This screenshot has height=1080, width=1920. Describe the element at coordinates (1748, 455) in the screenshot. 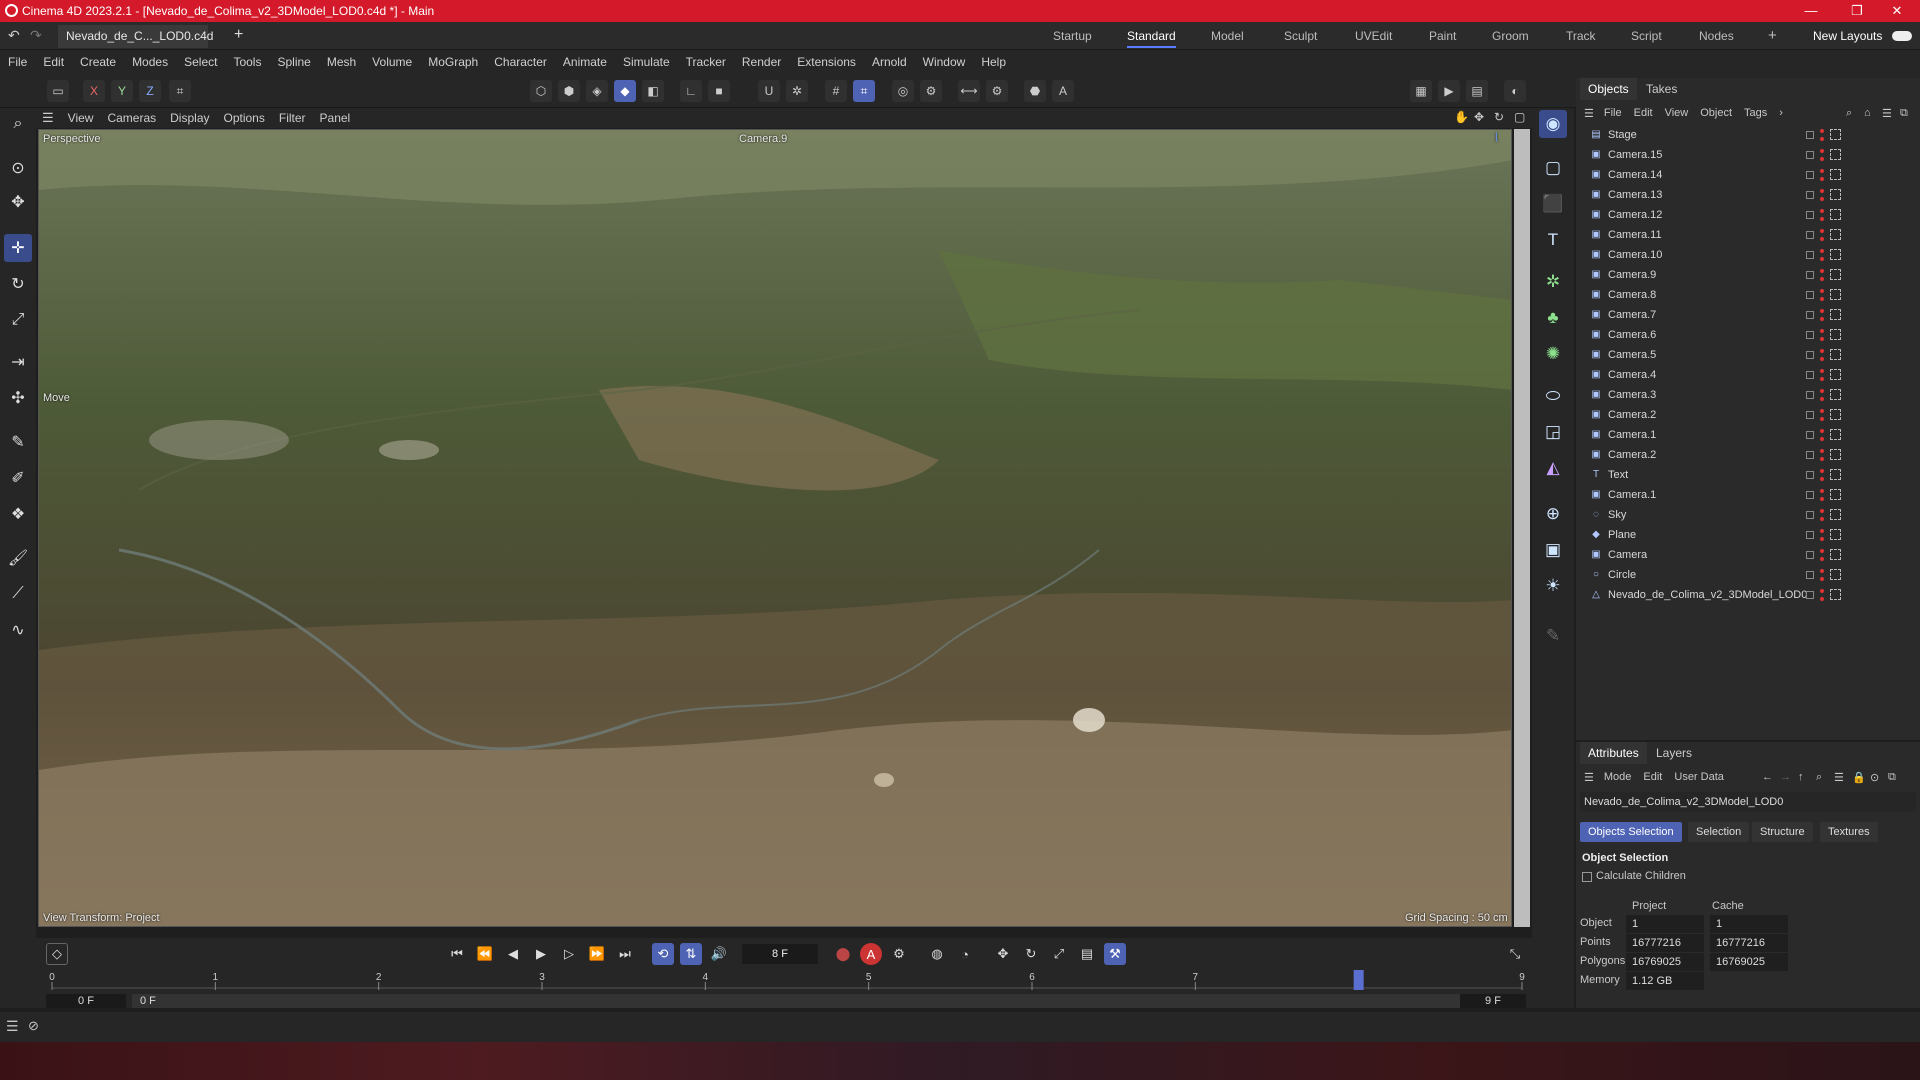

I see `object-row: ▣ Camera.2` at that location.